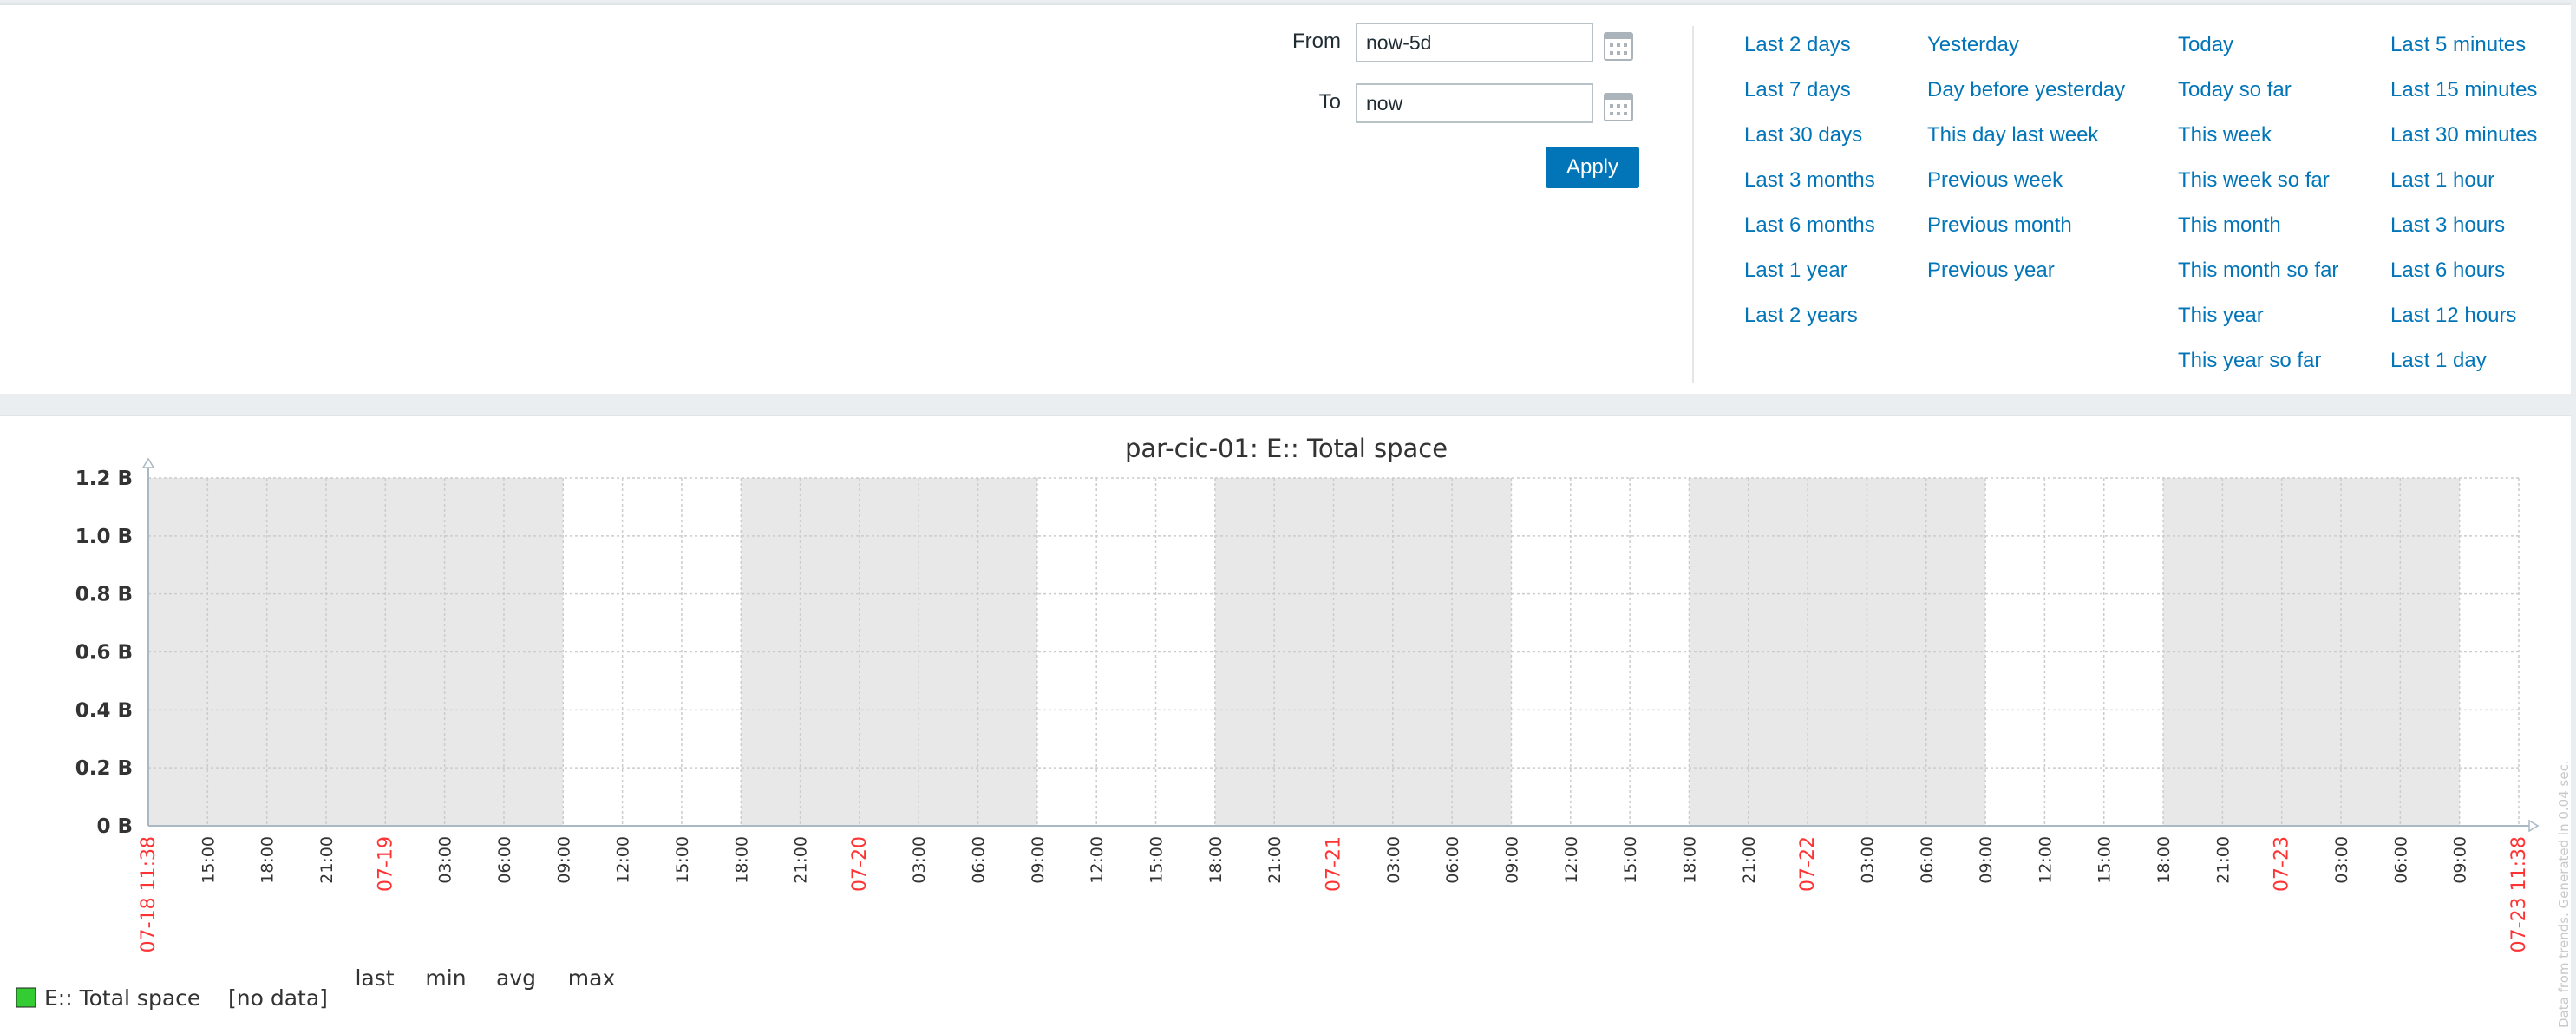  Describe the element at coordinates (1286, 448) in the screenshot. I see `chart-title: par-cic-01: E:: Total space` at that location.